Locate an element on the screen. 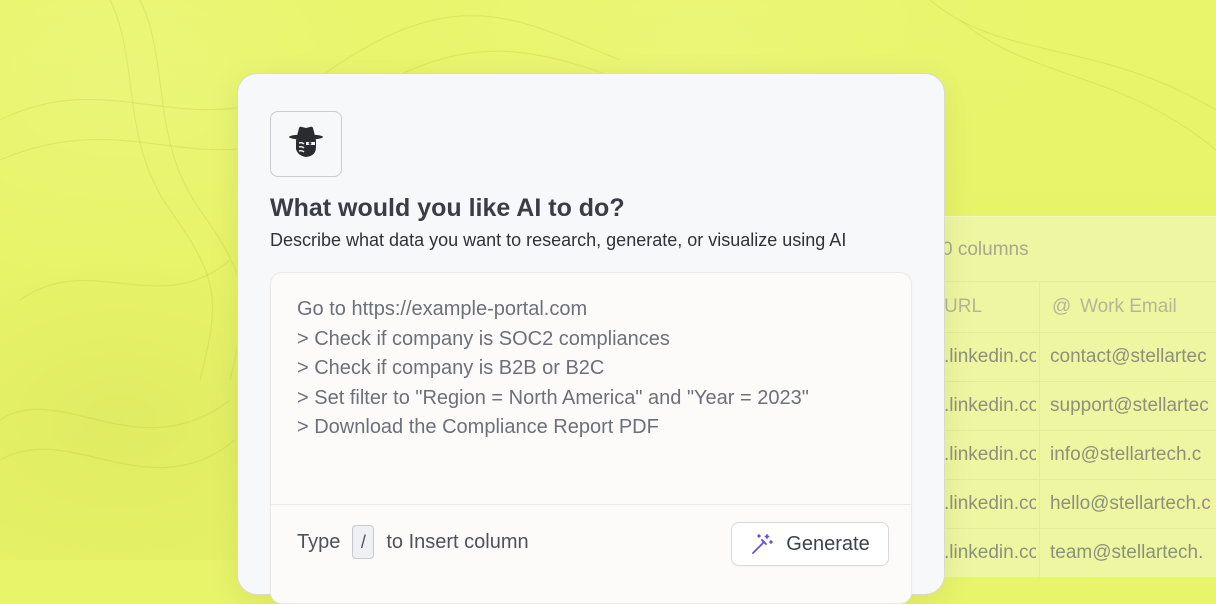  generate-button: Generate is located at coordinates (810, 544).